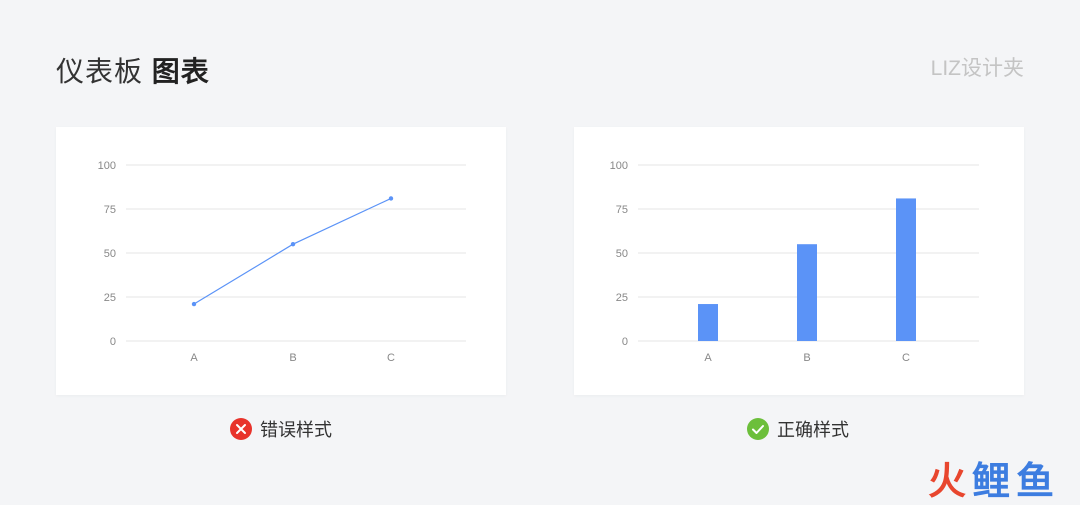 This screenshot has height=505, width=1080. I want to click on watermark-logo: 火 鲤 鱼, so click(992, 477).